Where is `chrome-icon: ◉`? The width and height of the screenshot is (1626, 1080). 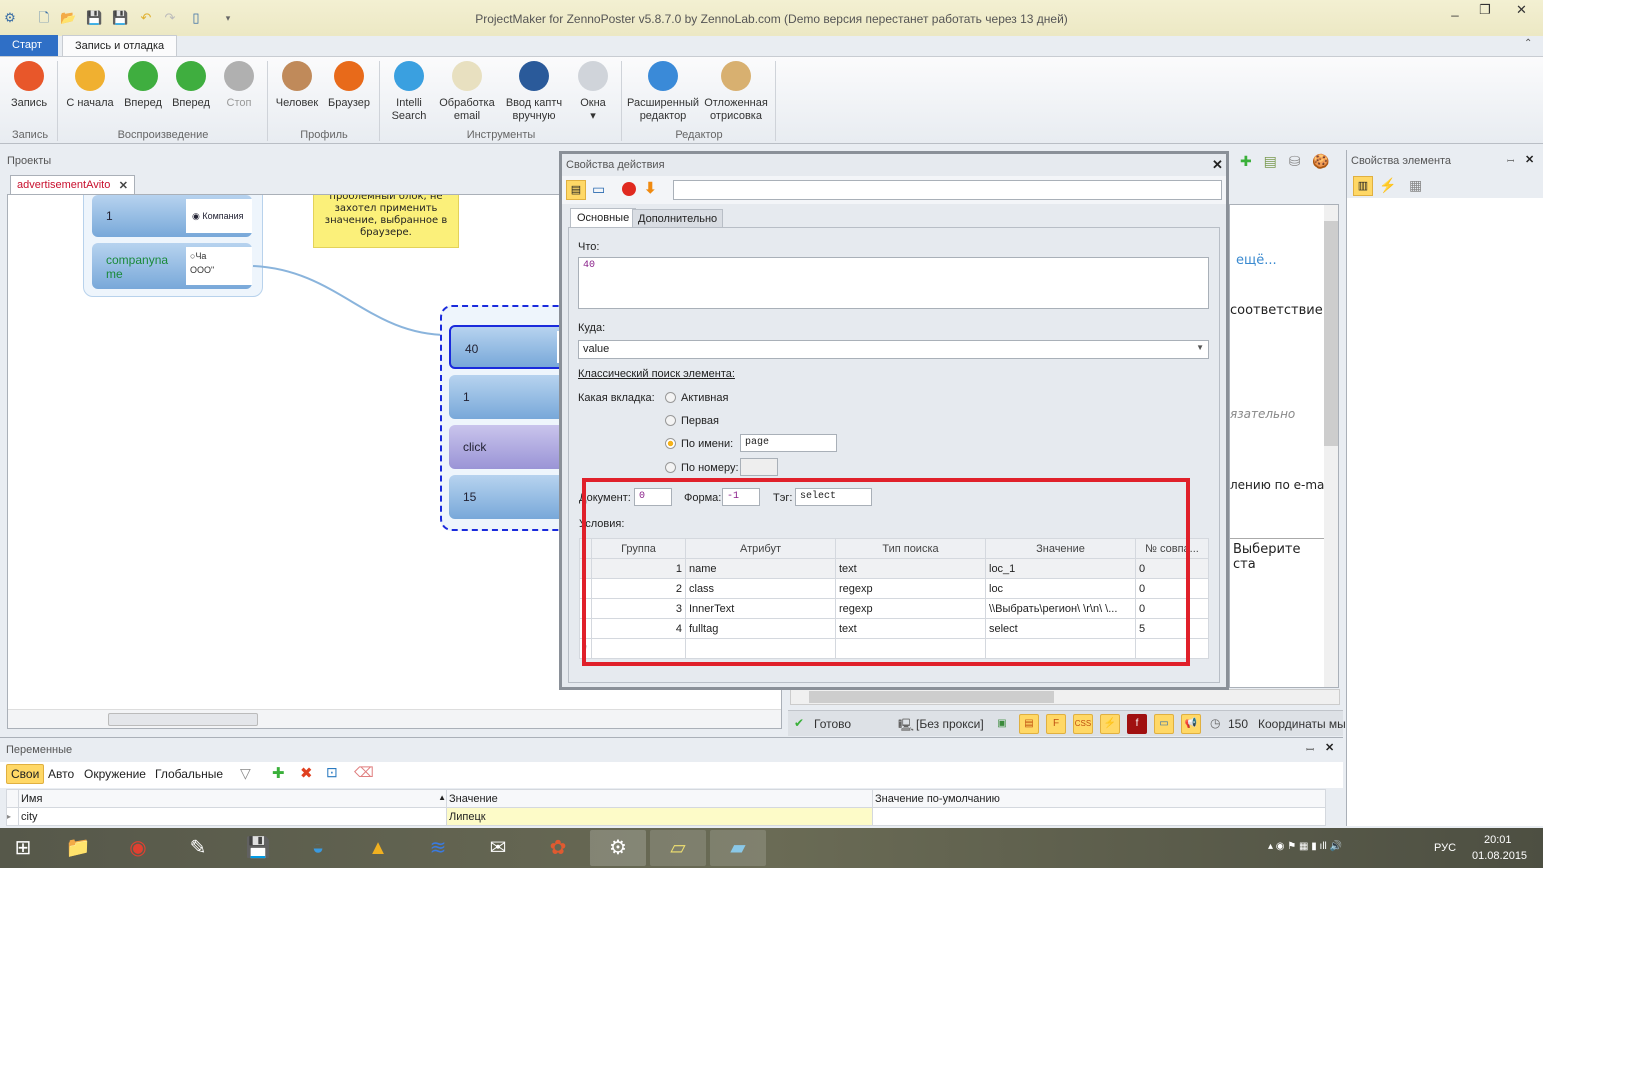 chrome-icon: ◉ is located at coordinates (138, 848).